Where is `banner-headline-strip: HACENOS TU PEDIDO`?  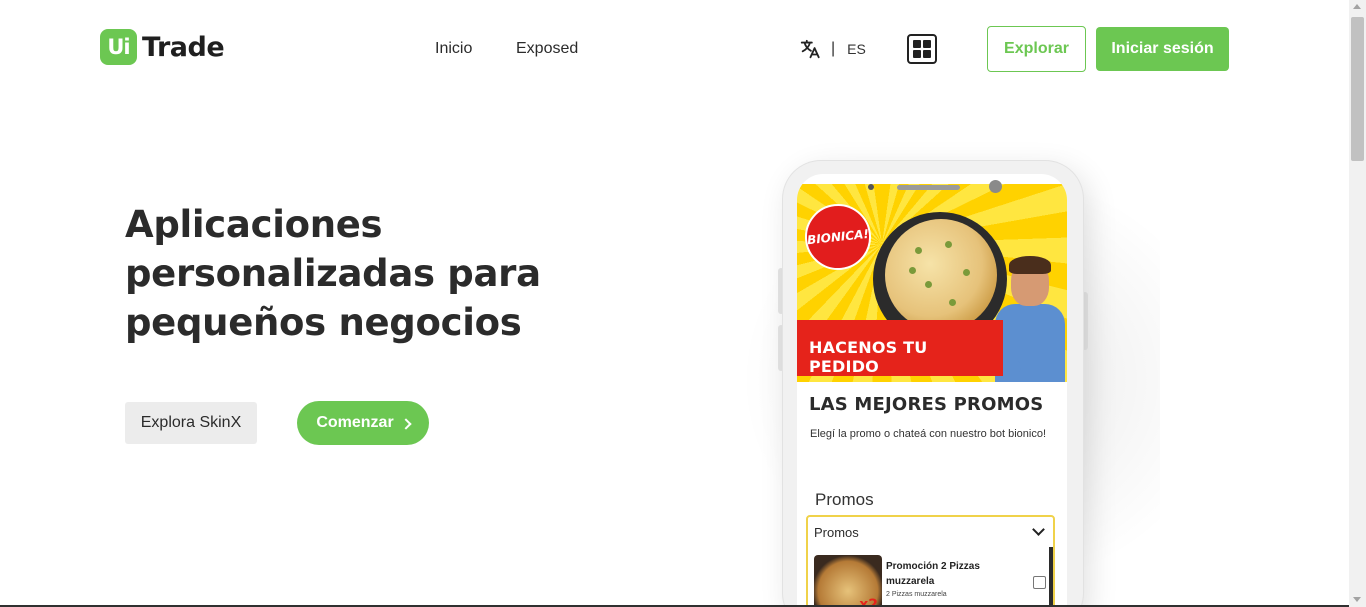
banner-headline-strip: HACENOS TU PEDIDO is located at coordinates (900, 348).